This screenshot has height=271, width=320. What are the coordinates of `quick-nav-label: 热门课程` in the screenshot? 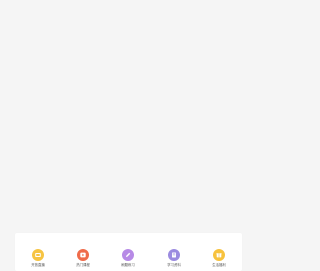 It's located at (83, 265).